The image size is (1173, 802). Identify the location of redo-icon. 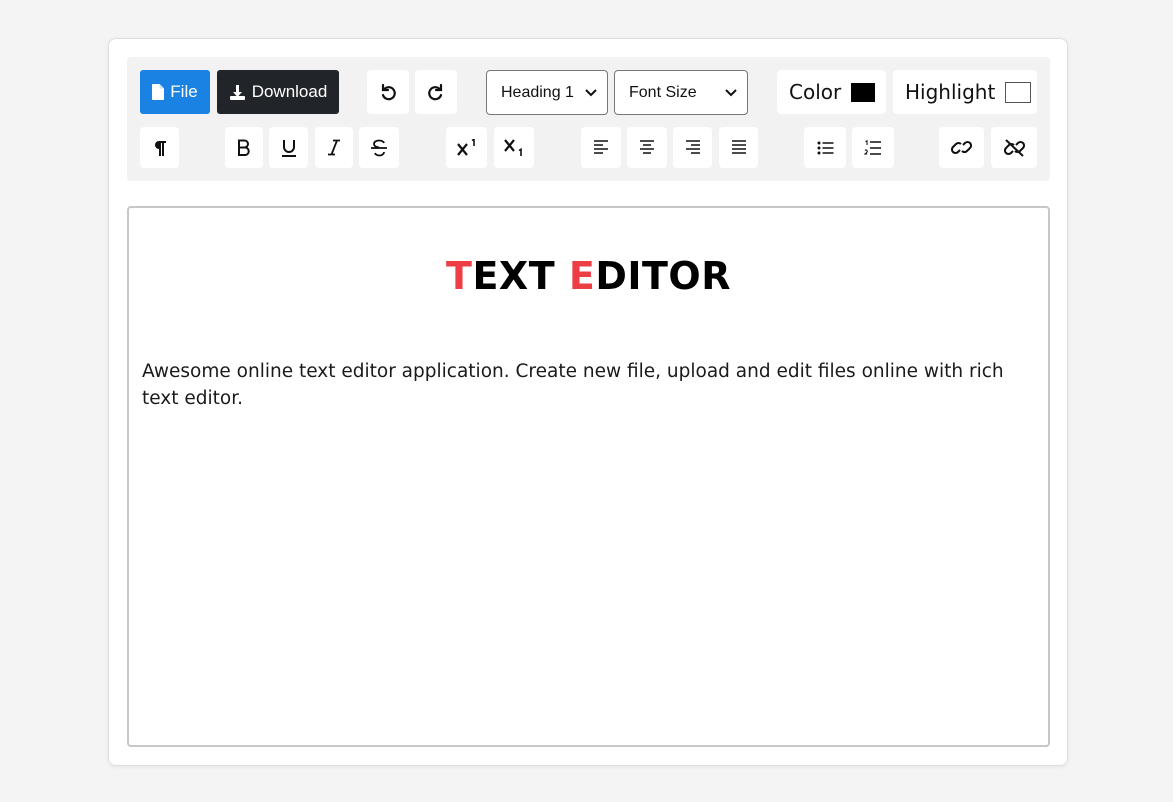
(435, 92).